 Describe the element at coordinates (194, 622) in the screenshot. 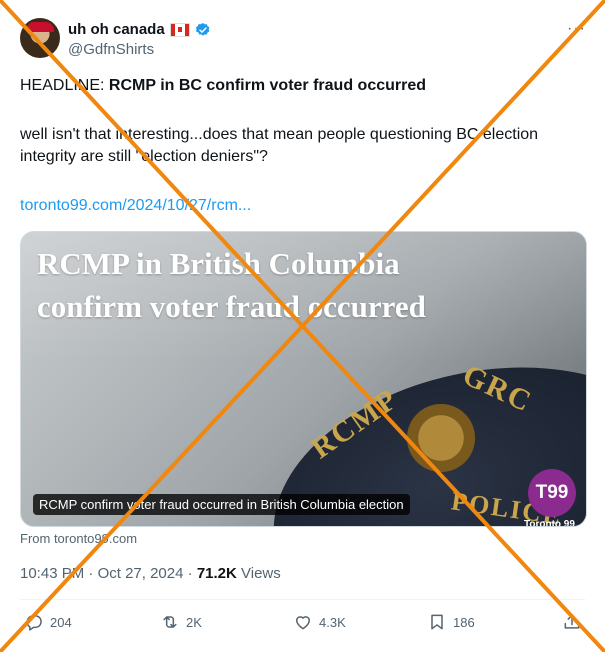

I see `repost-count: 2K` at that location.